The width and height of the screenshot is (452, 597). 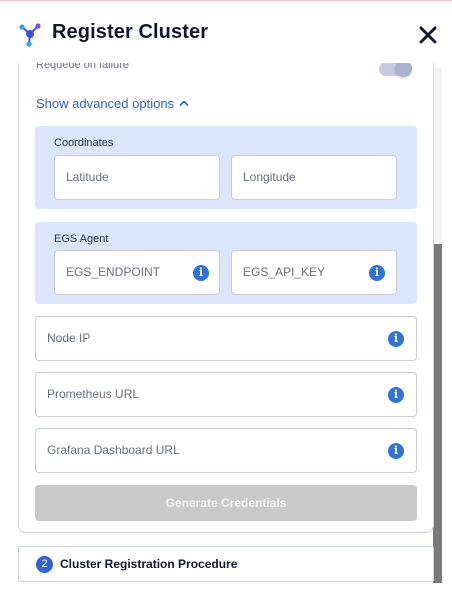 I want to click on step-cluster-registration-procedure: 2 Cluster Registration Procedure, so click(x=226, y=564).